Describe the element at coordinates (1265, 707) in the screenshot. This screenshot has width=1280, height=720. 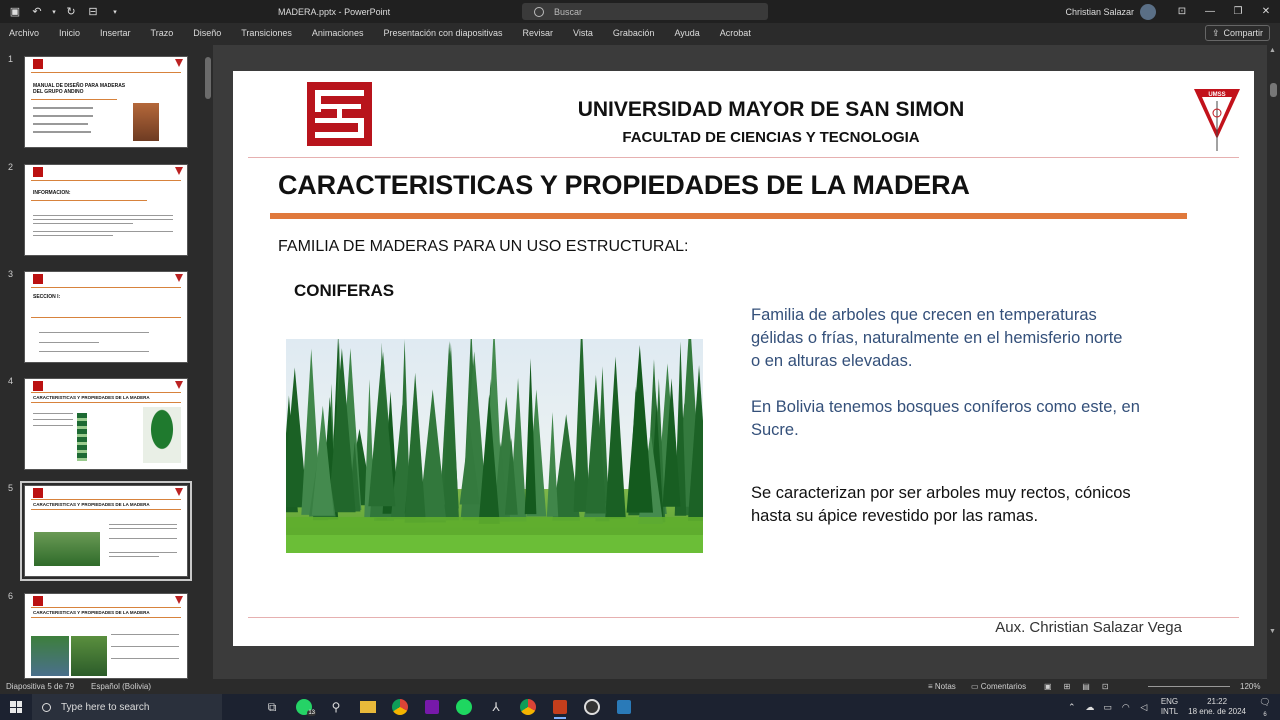
I see `notifications-icon: 🗨6` at that location.